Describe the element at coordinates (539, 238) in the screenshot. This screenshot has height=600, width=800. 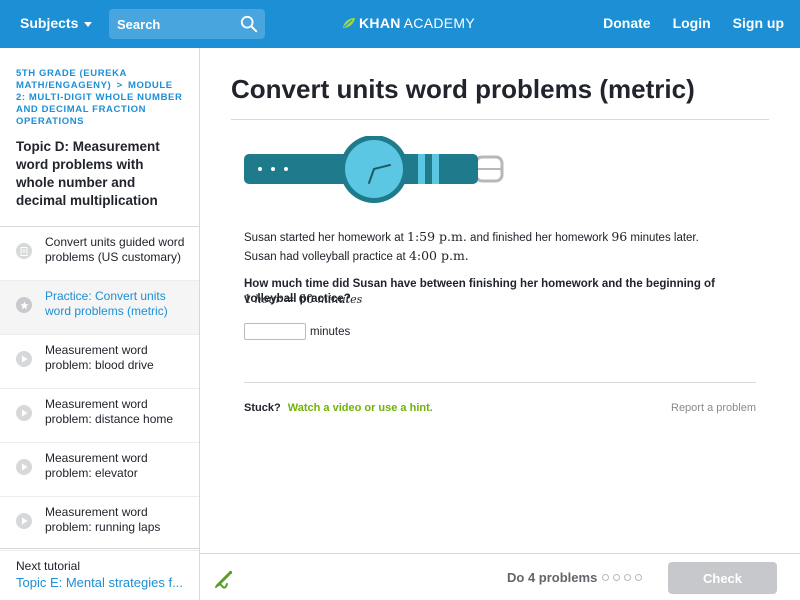
I see `problem-text: and finished her homework` at that location.